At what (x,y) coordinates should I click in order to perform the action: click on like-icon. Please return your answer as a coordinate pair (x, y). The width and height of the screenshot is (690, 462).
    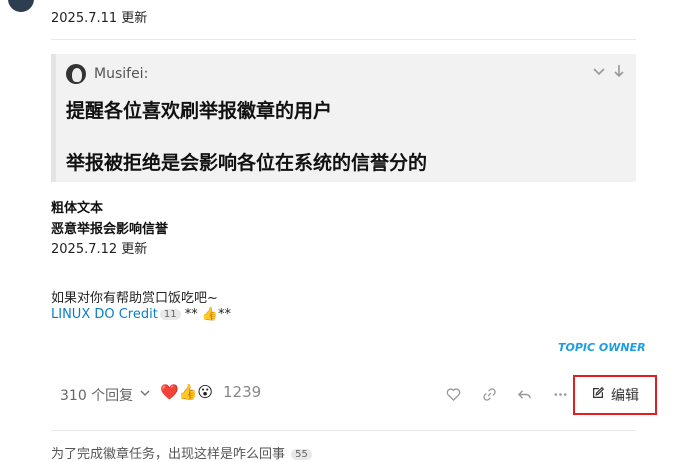
    Looking at the image, I should click on (453, 394).